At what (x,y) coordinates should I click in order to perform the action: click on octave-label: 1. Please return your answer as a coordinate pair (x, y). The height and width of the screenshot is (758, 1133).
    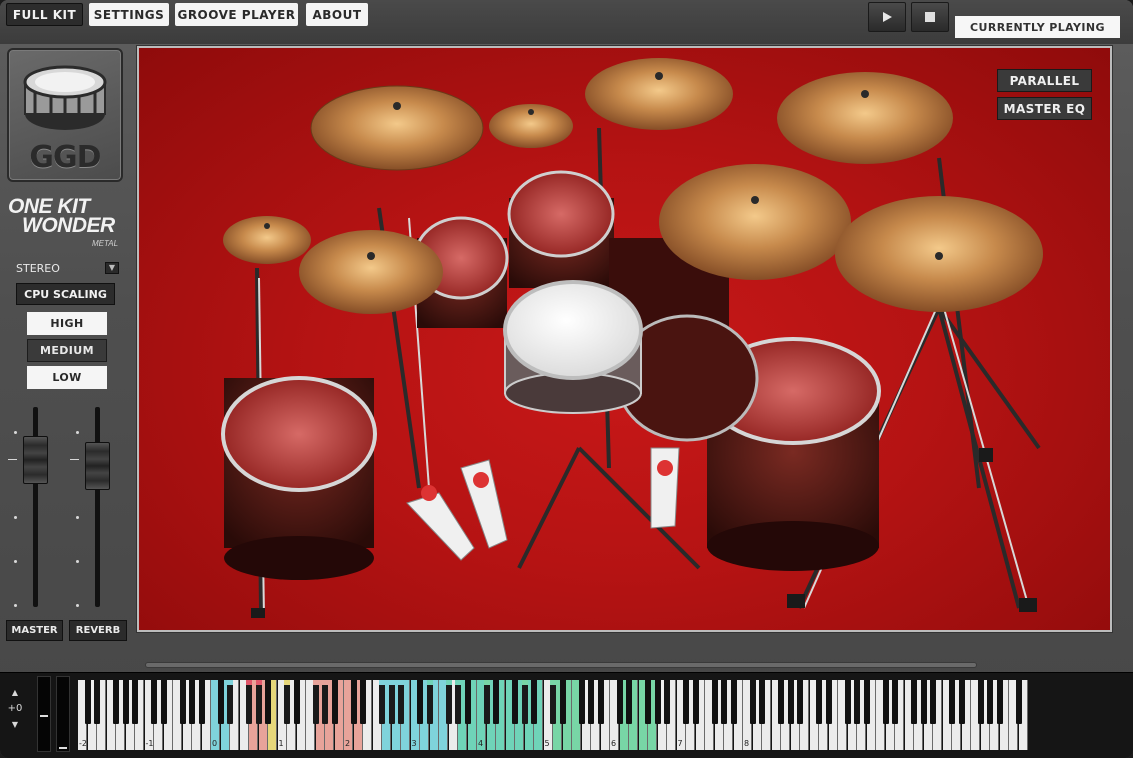
    Looking at the image, I should click on (281, 743).